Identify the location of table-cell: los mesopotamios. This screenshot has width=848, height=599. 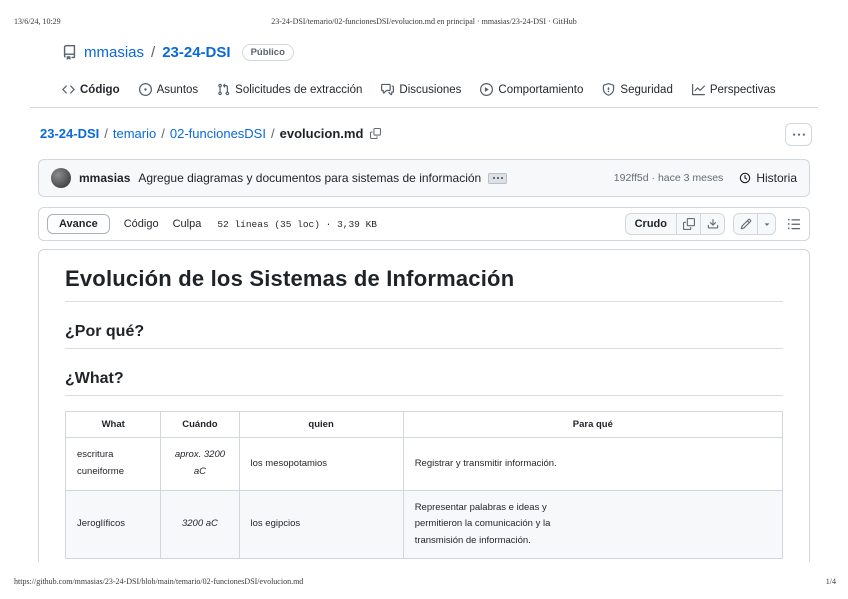
(321, 464).